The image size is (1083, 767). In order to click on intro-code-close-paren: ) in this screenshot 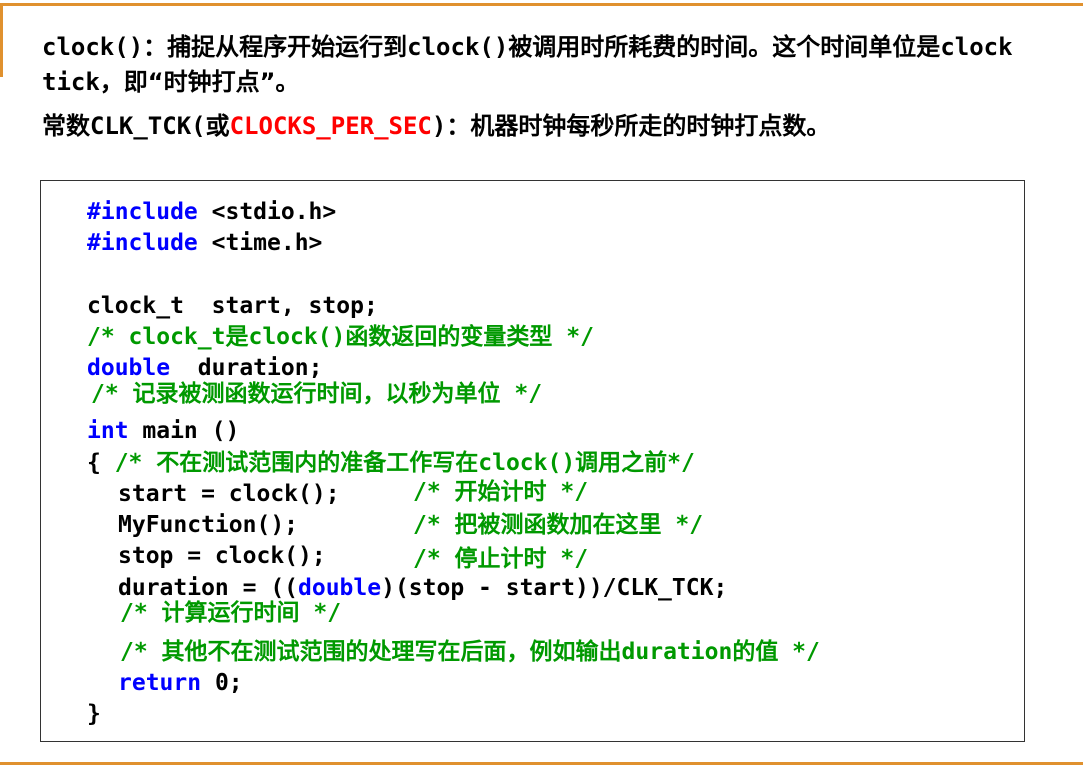, I will do `click(439, 126)`.